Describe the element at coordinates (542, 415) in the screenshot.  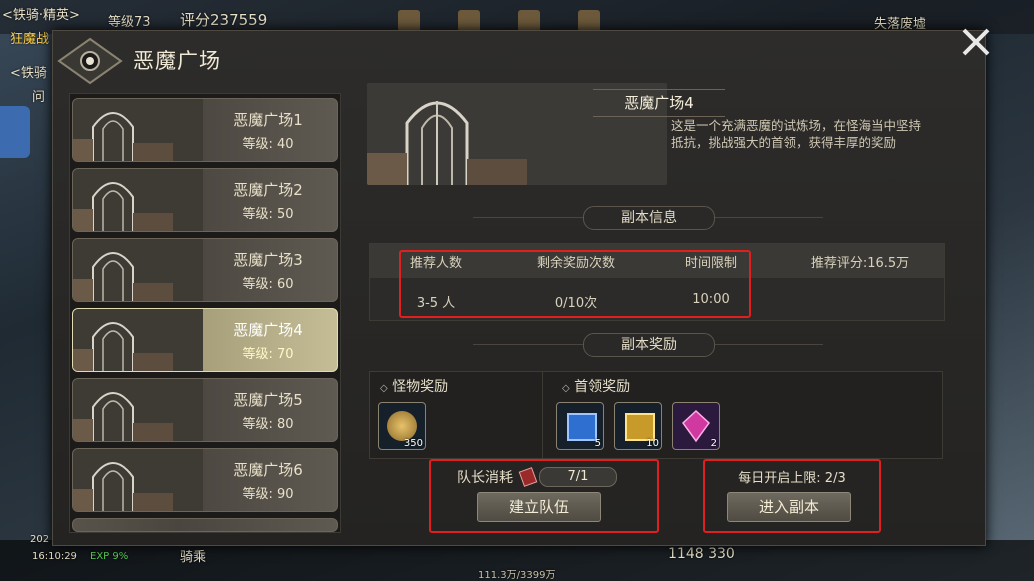
I see `divider` at that location.